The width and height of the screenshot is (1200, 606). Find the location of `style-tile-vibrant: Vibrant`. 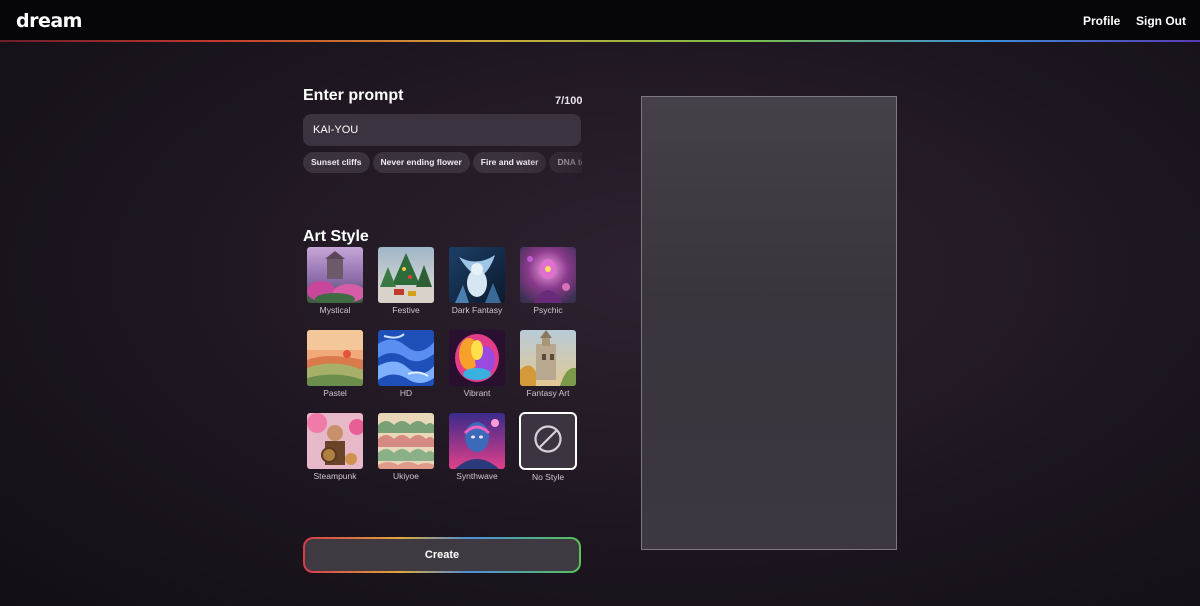

style-tile-vibrant: Vibrant is located at coordinates (477, 364).